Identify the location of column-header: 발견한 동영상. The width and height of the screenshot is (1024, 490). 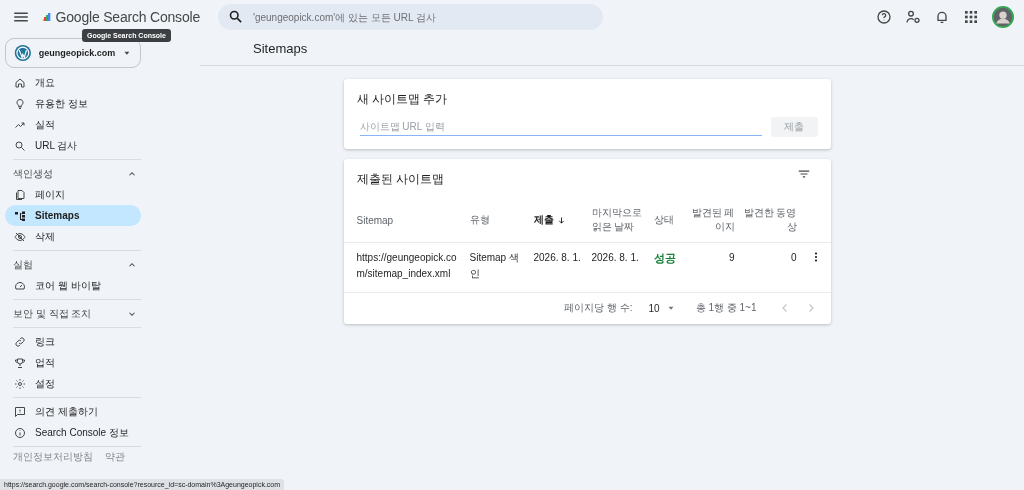
(769, 220).